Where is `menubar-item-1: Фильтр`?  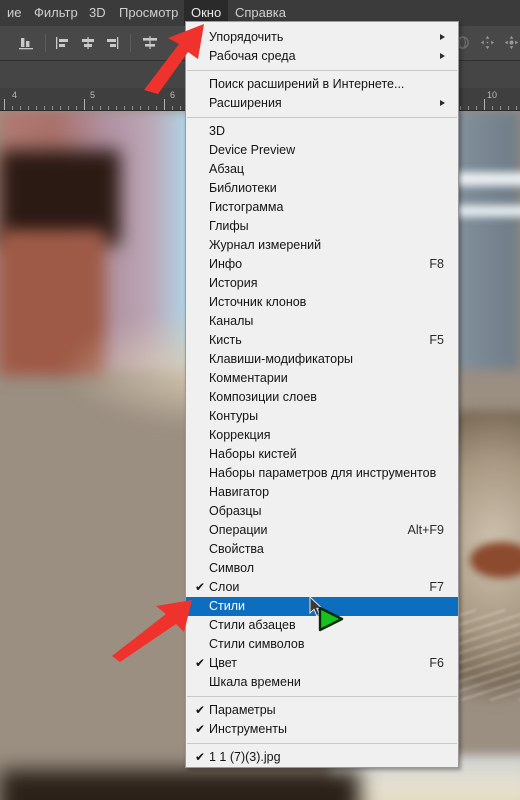
menubar-item-1: Фильтр is located at coordinates (56, 13).